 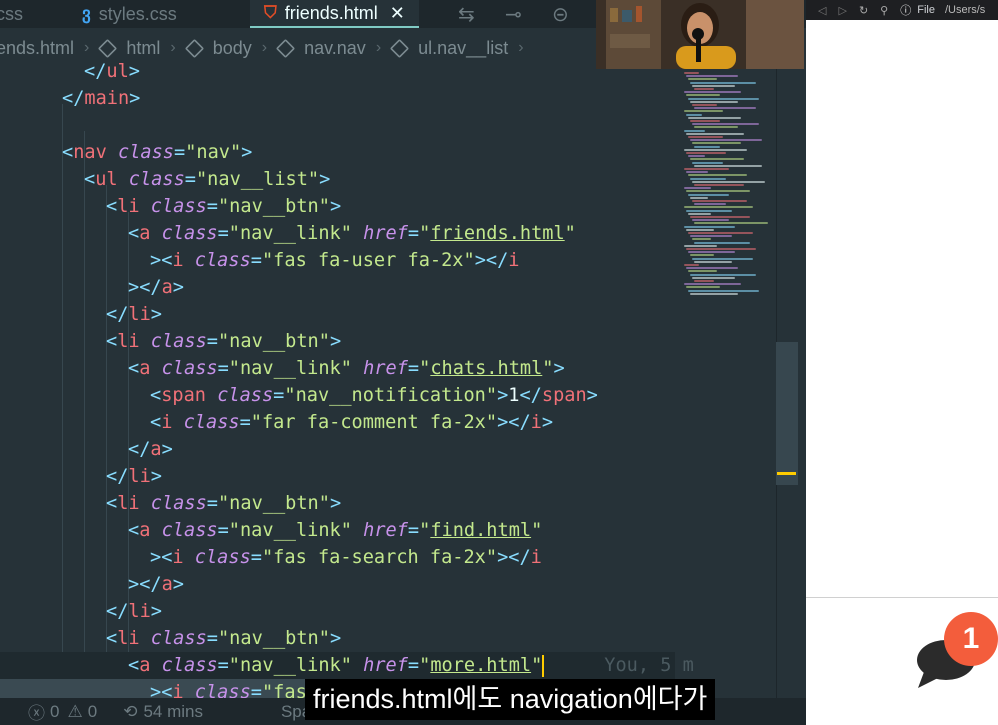 What do you see at coordinates (863, 10) in the screenshot?
I see `reload-icon: ↻` at bounding box center [863, 10].